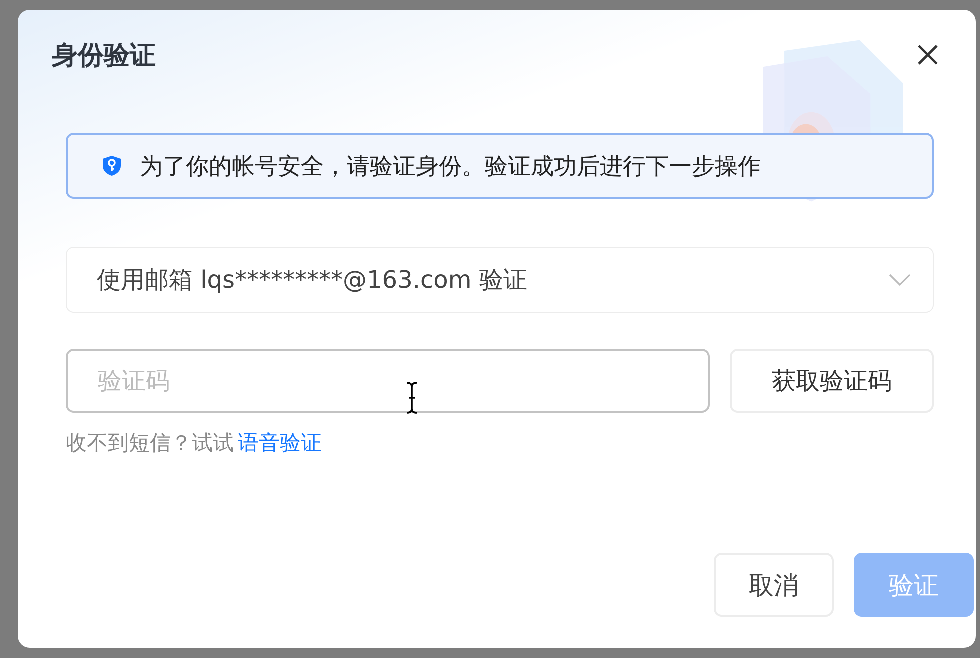  Describe the element at coordinates (150, 443) in the screenshot. I see `hint-text: 收不到短信？试试` at that location.